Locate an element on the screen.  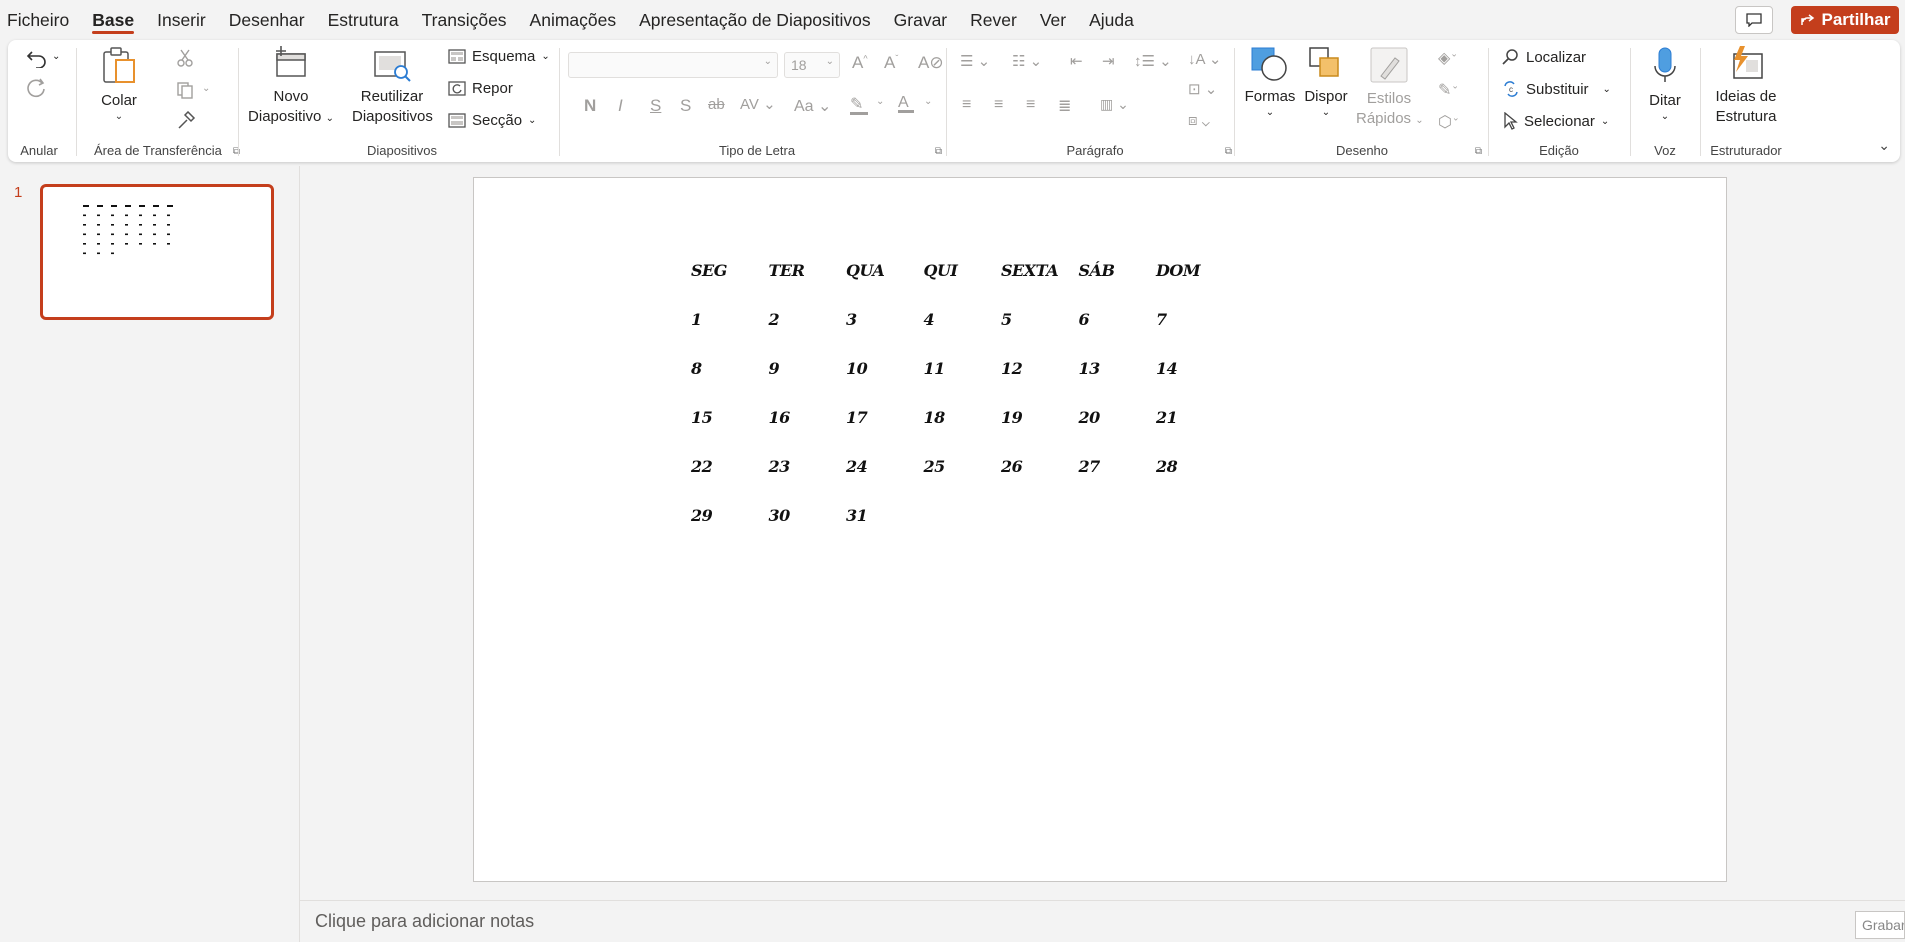
align-left-icon: ≡ is located at coordinates (966, 105).